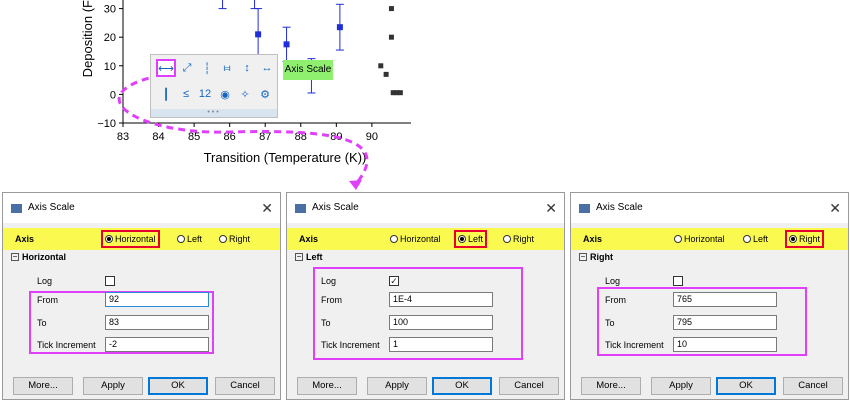  I want to click on from-input: 92, so click(157, 299).